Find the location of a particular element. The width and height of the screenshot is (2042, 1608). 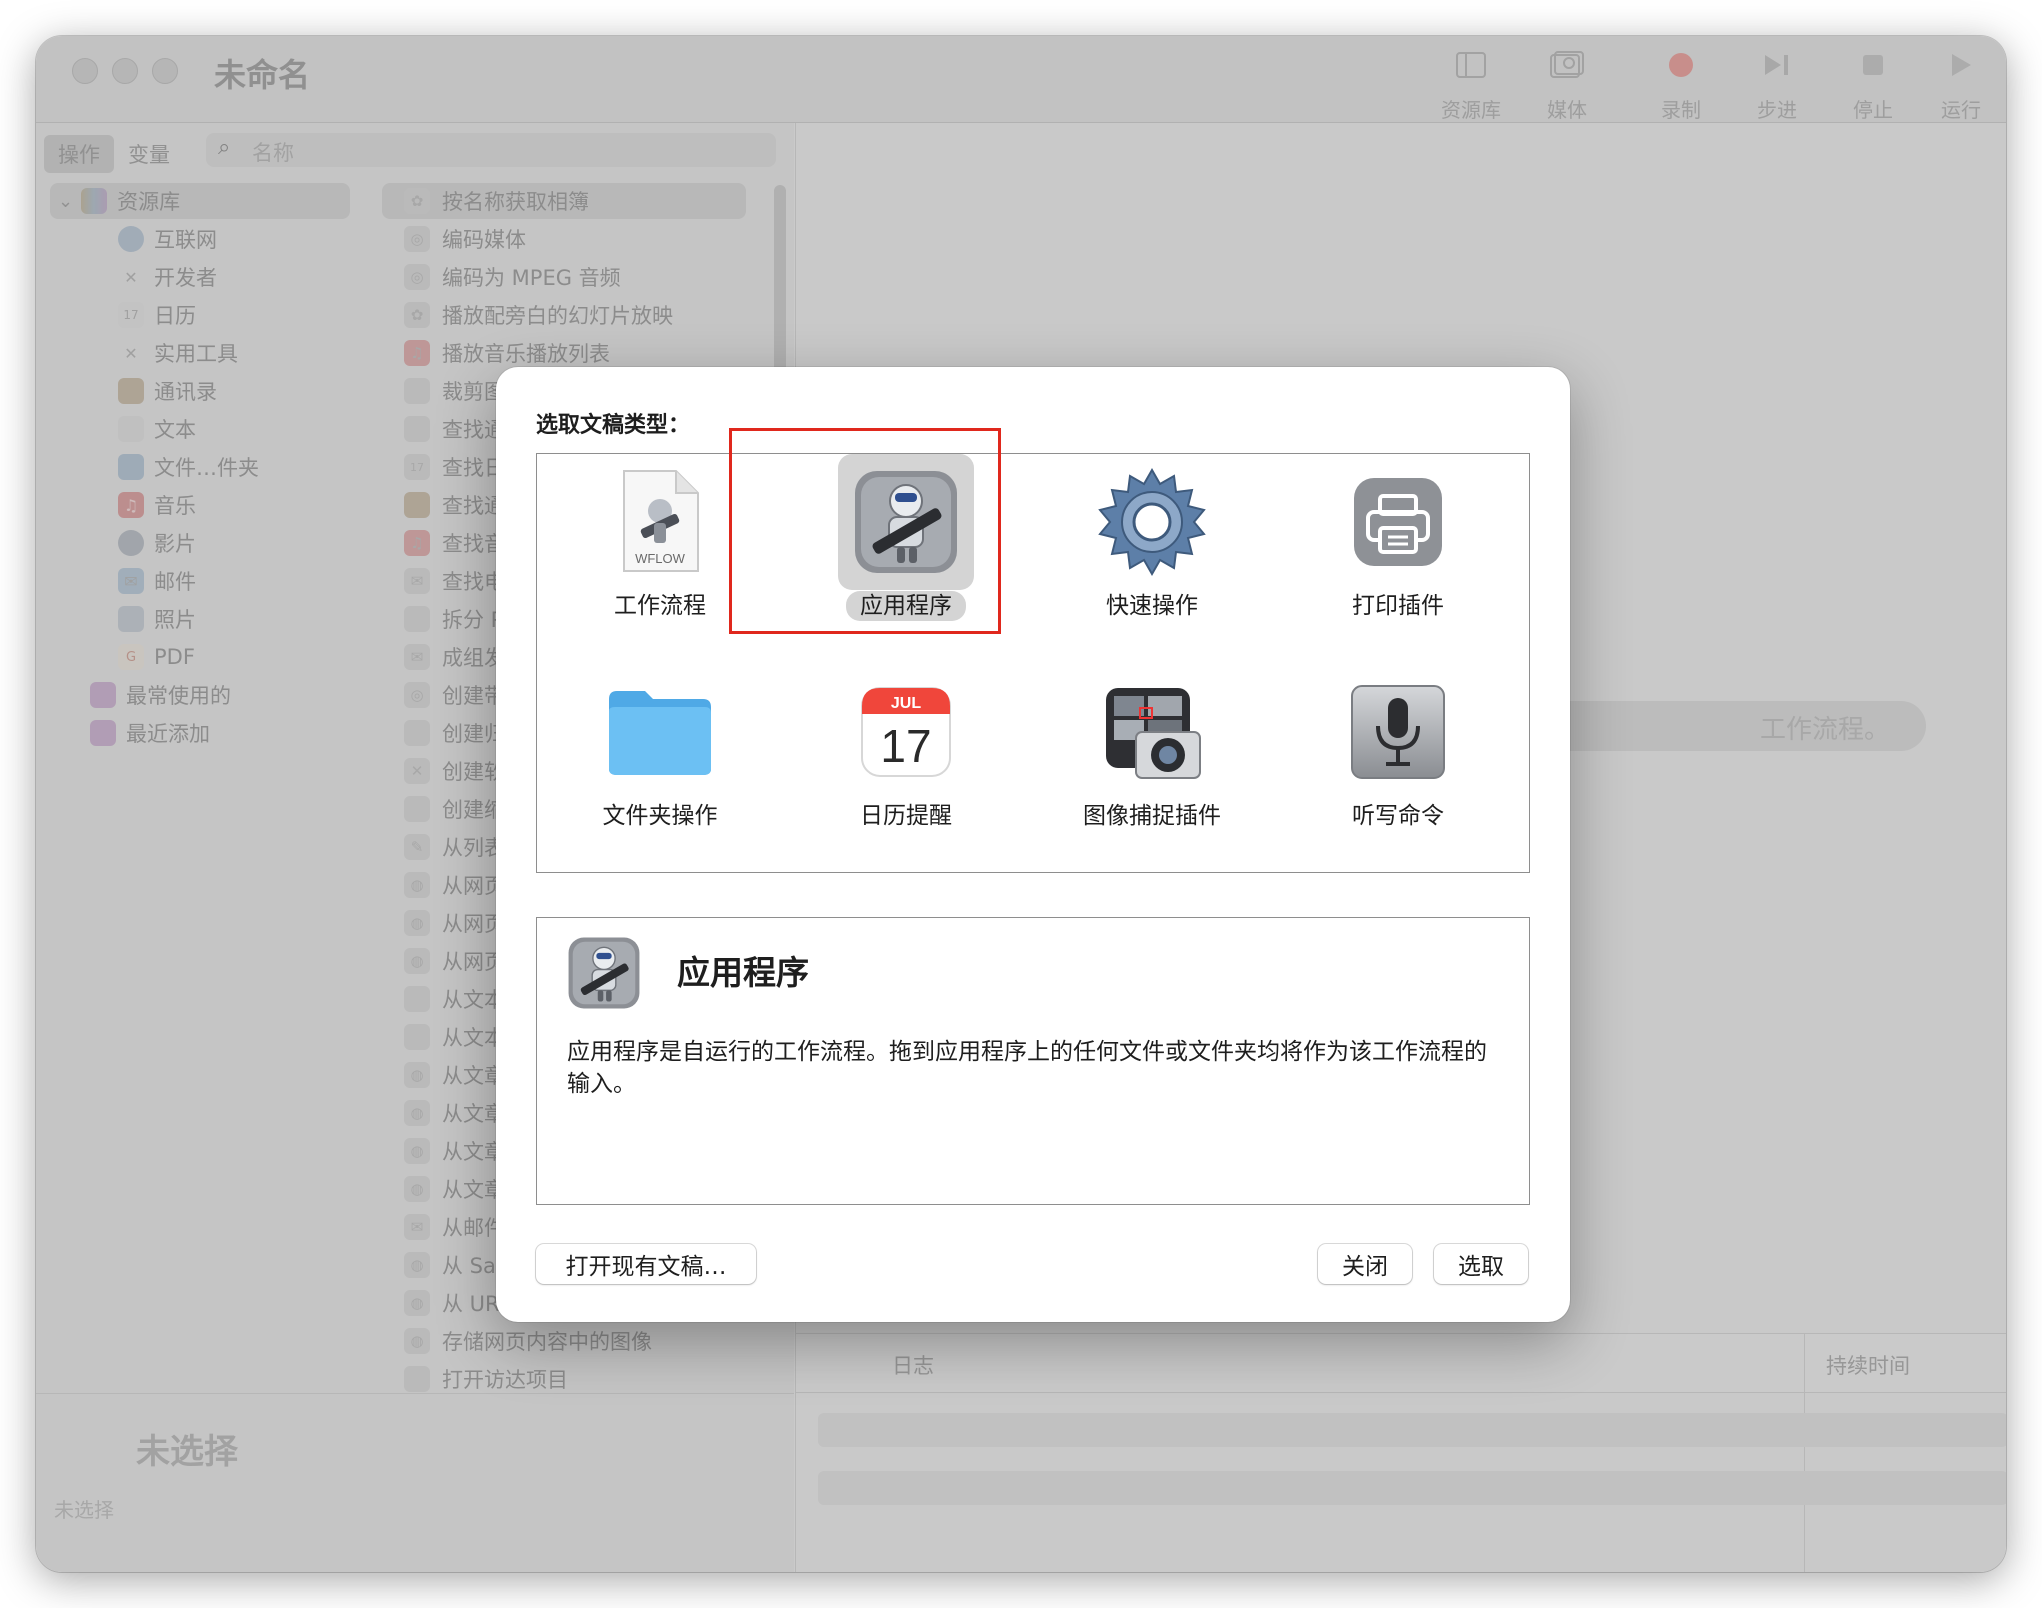

calendar-icon: JUL 17 is located at coordinates (906, 732).